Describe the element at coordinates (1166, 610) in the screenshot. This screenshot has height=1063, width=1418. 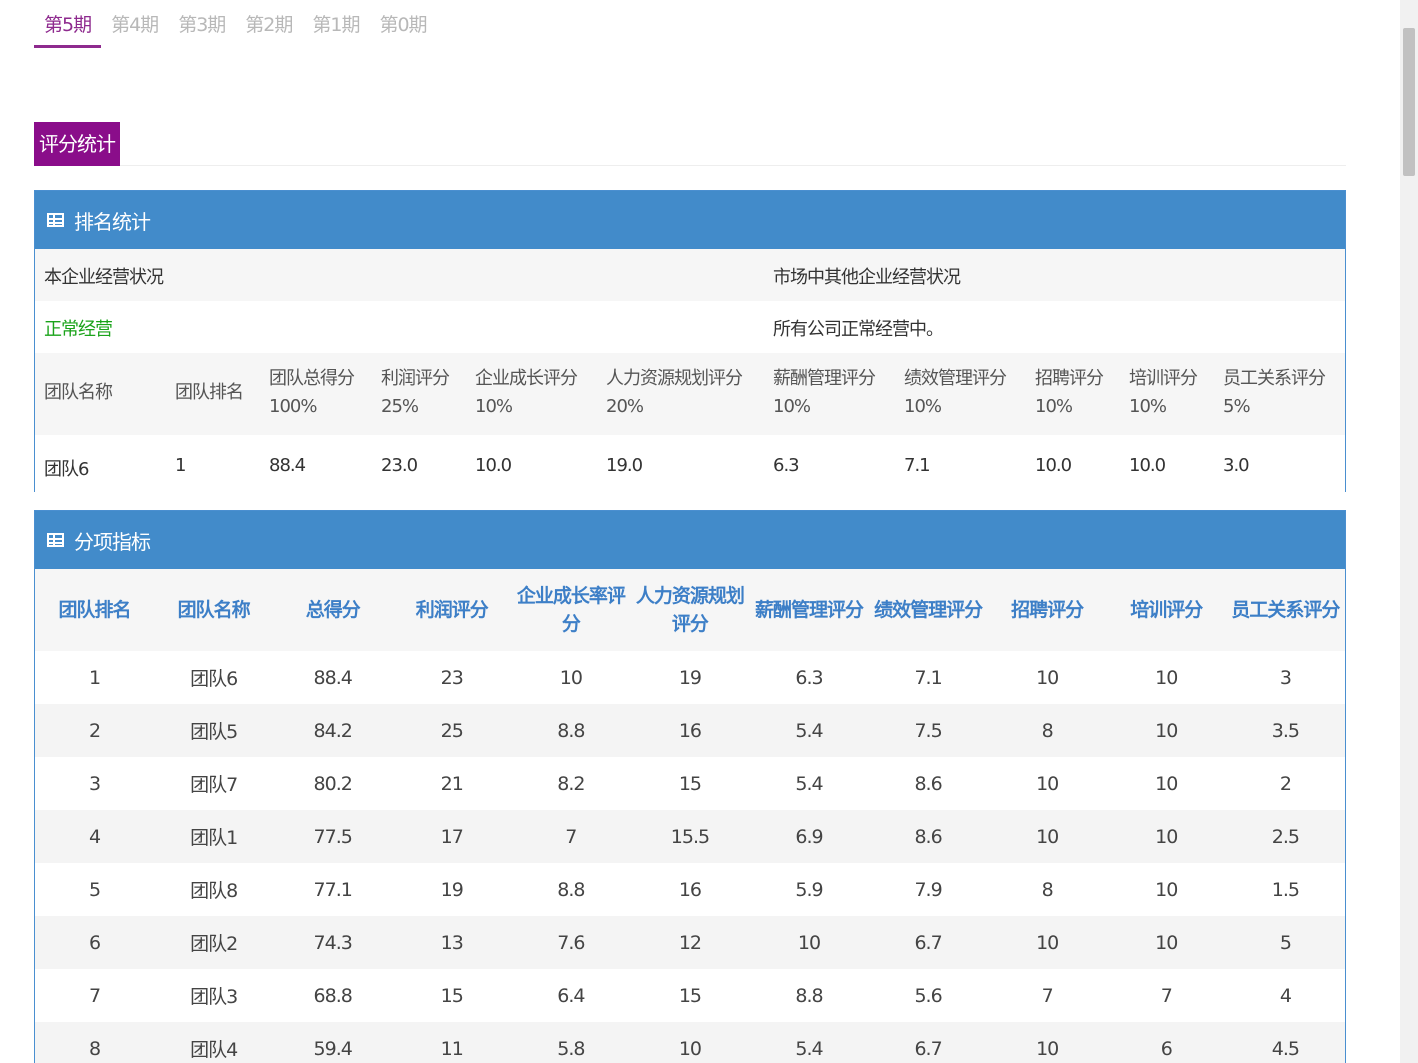
I see `index-header-cell: 培训评分` at that location.